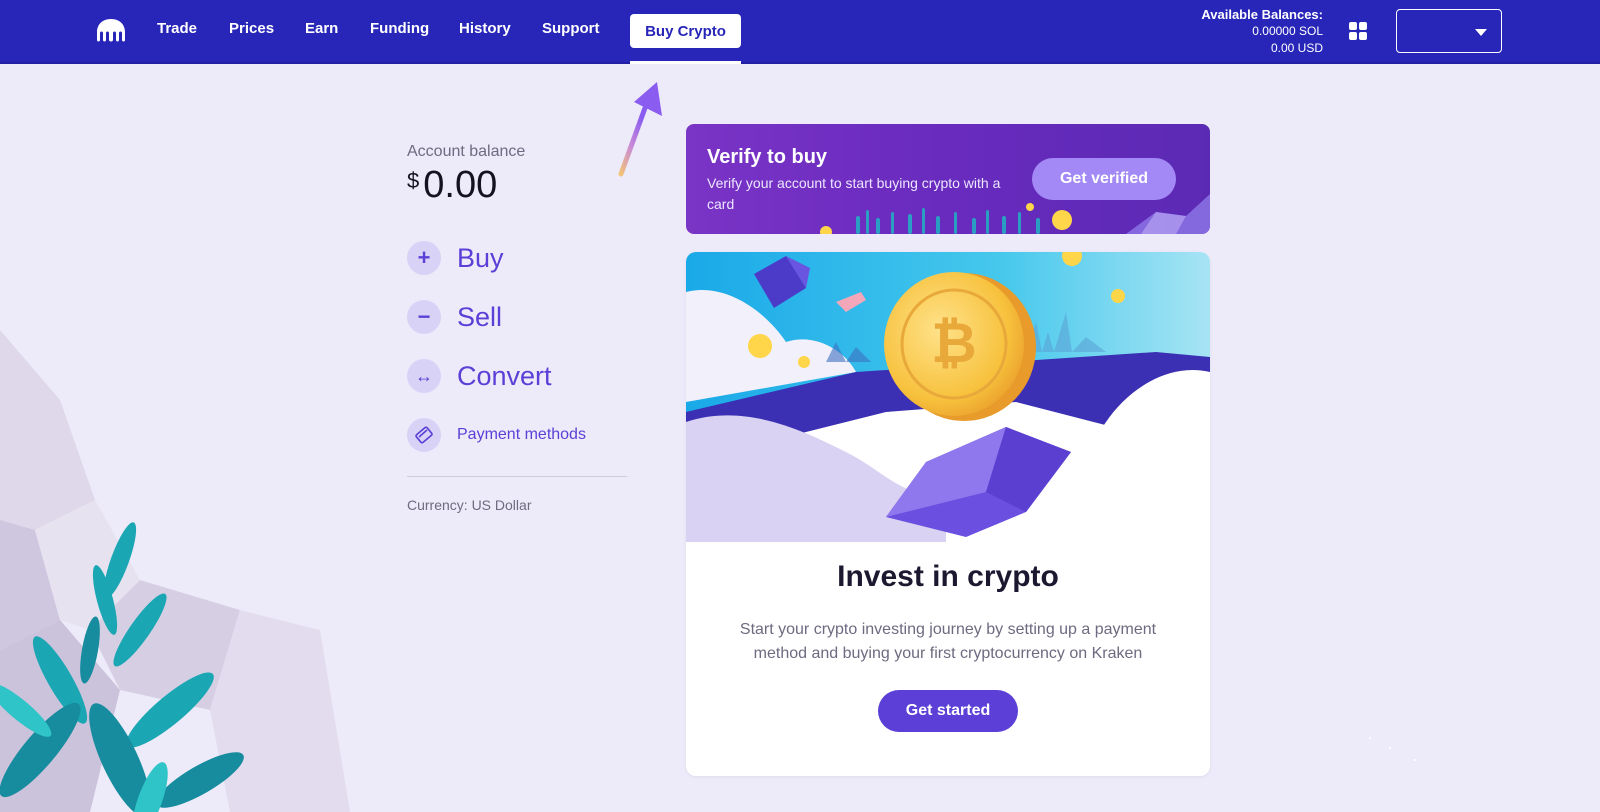 This screenshot has height=812, width=1600. I want to click on sell-action: − Sell, so click(454, 317).